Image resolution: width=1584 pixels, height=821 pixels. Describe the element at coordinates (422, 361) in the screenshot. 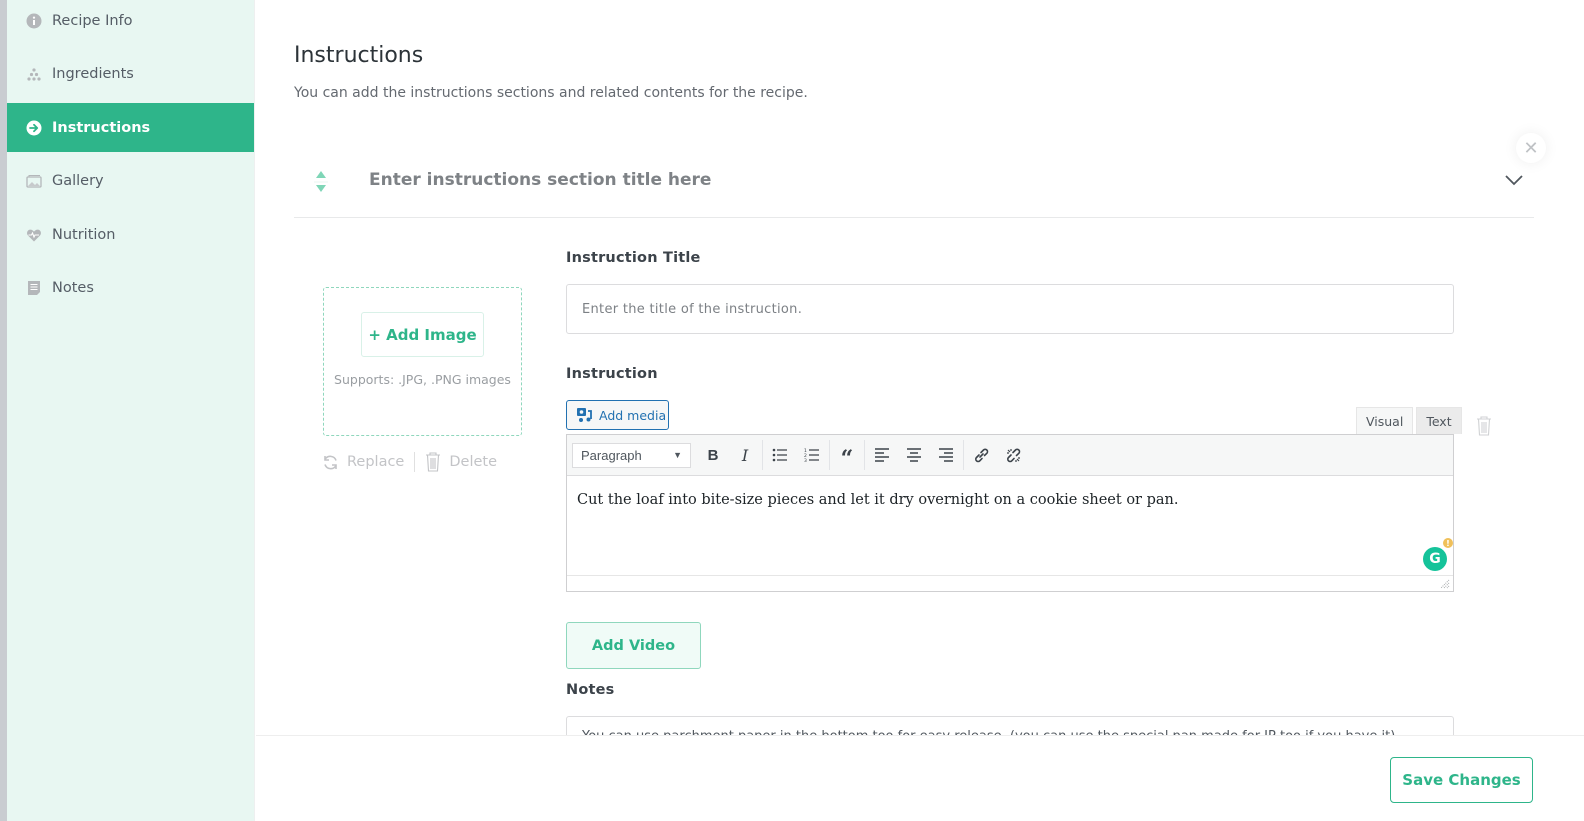

I see `image-dropzone: + Add Image Supports: .JPG, .PNG images` at that location.